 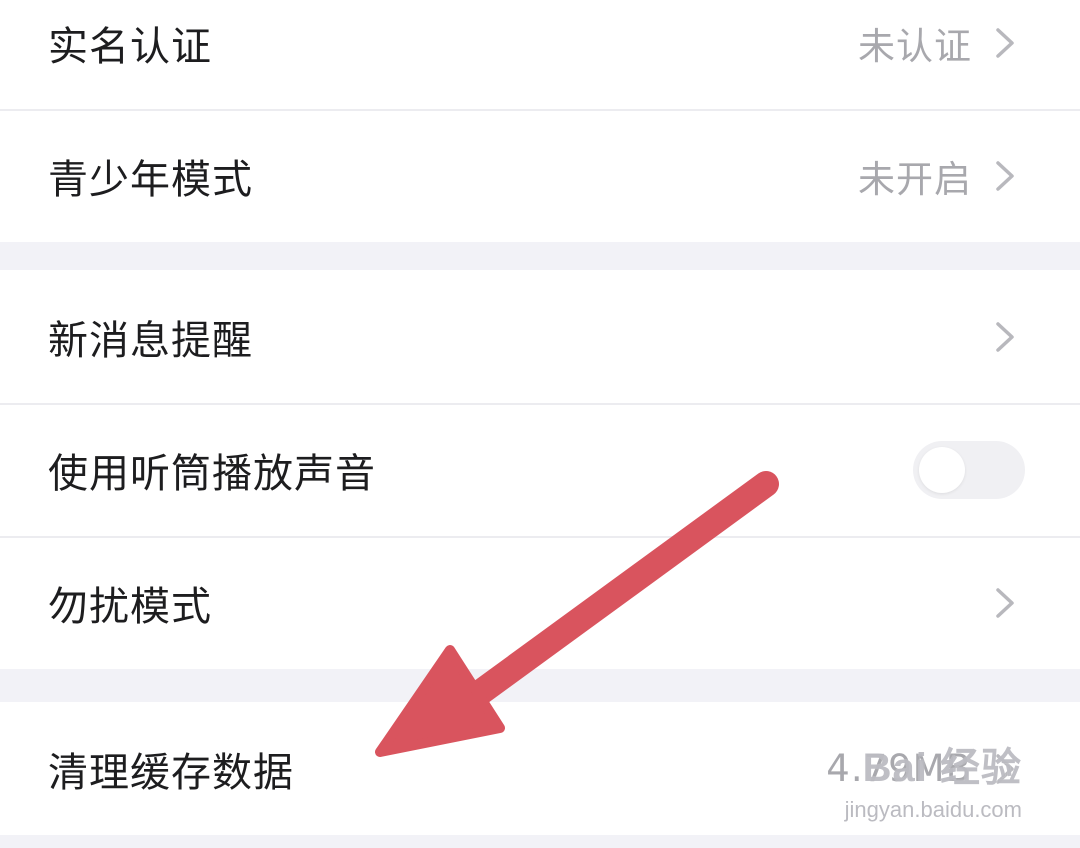 I want to click on settings-item-value: 4.79MB, so click(x=899, y=768).